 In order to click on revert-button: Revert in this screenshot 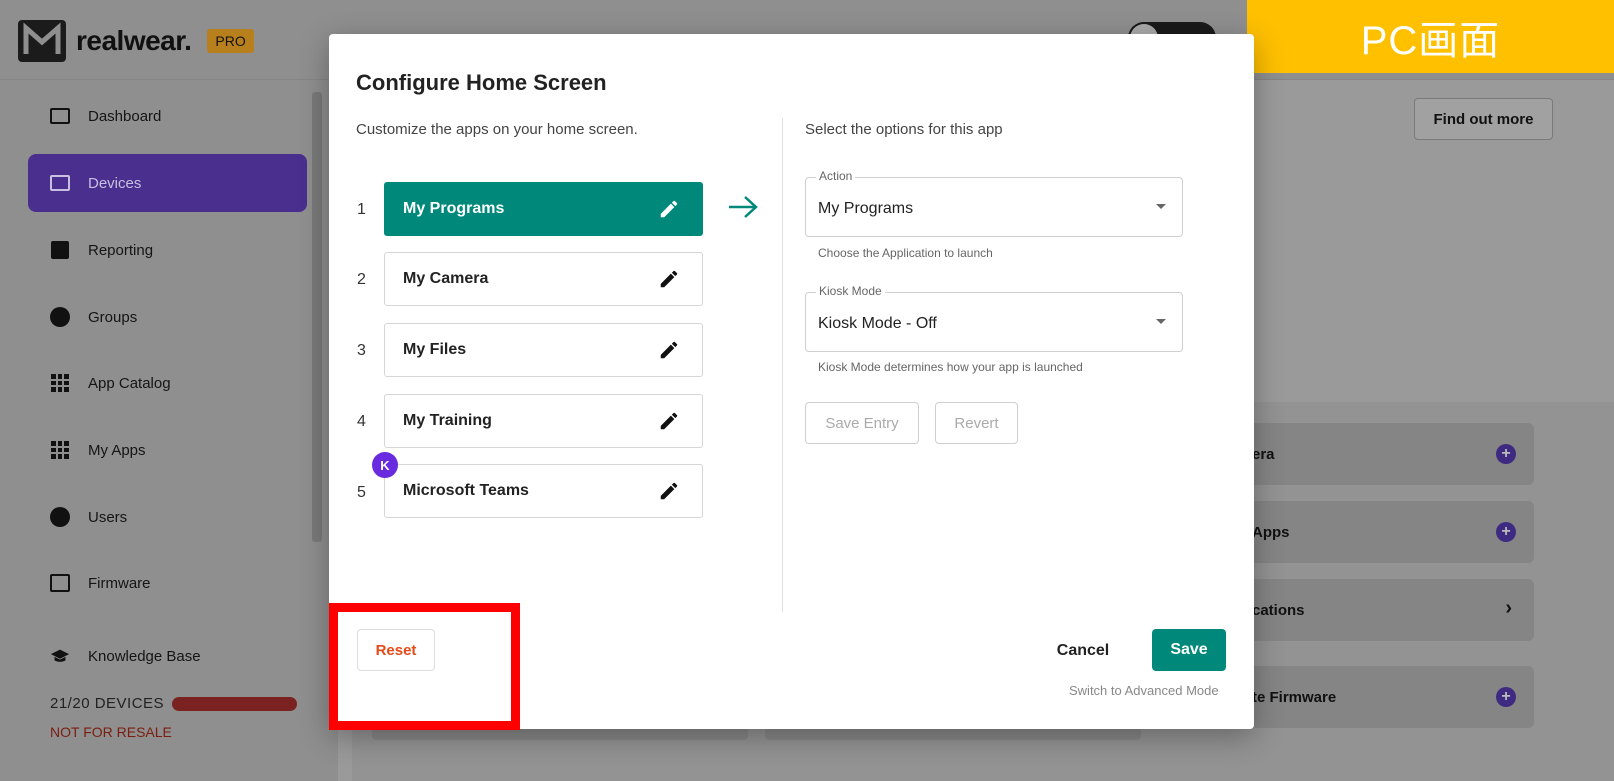, I will do `click(976, 423)`.